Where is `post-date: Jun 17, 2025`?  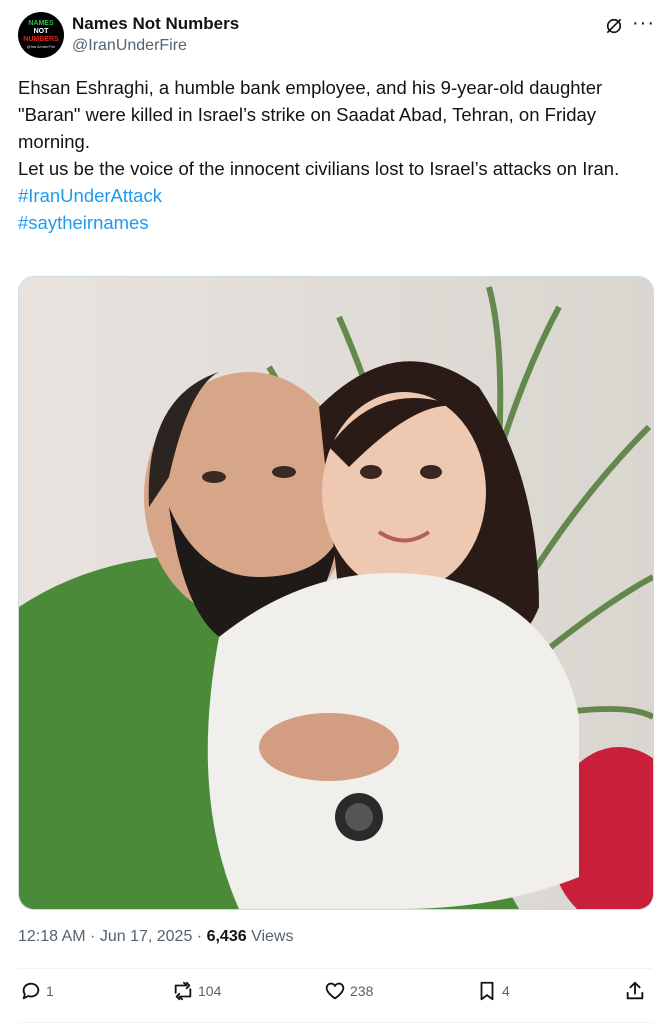
post-date: Jun 17, 2025 is located at coordinates (146, 936).